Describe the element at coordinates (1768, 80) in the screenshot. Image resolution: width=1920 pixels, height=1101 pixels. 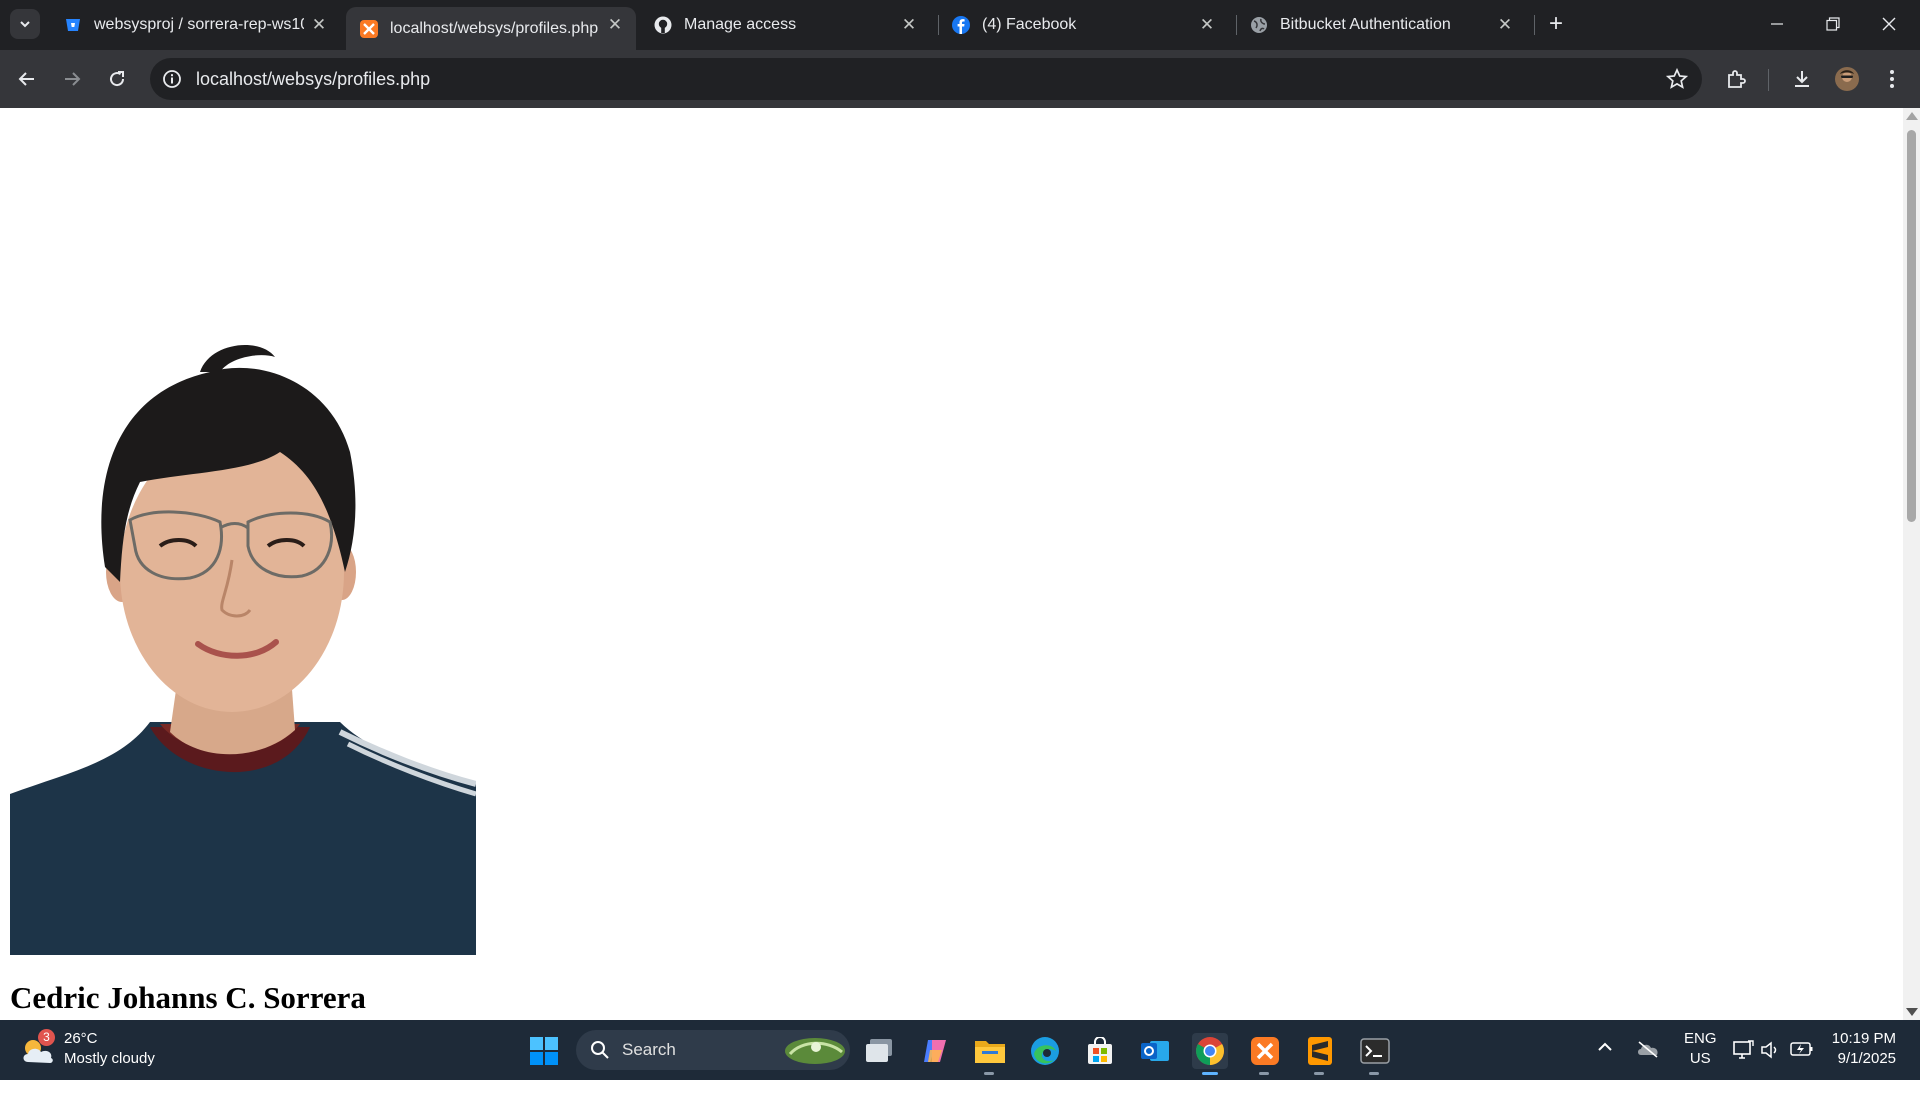
I see `toolbar-separator` at that location.